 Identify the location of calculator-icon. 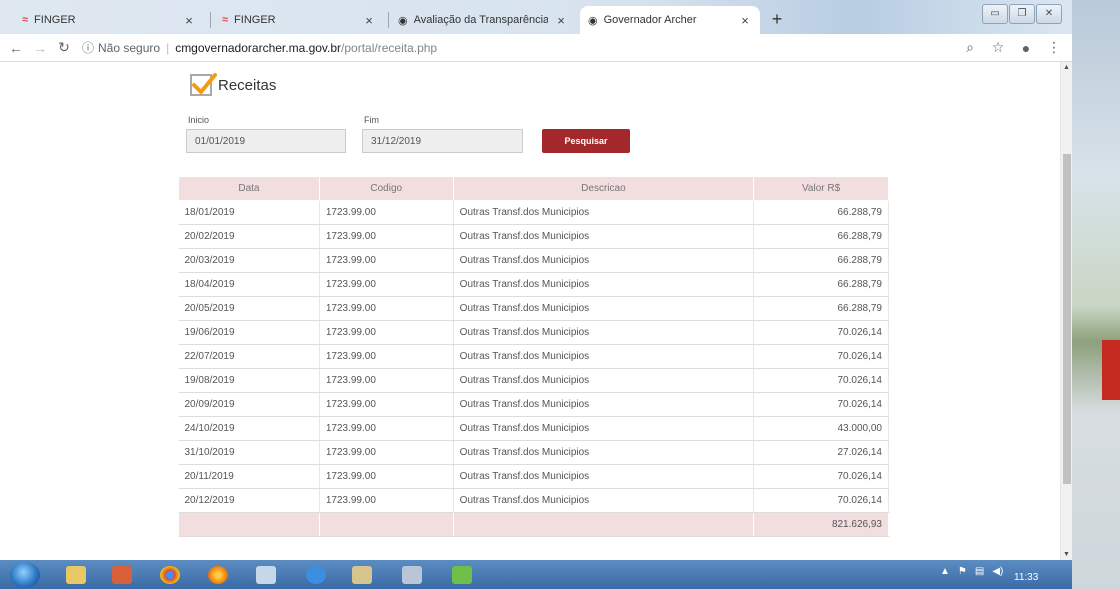
(412, 575).